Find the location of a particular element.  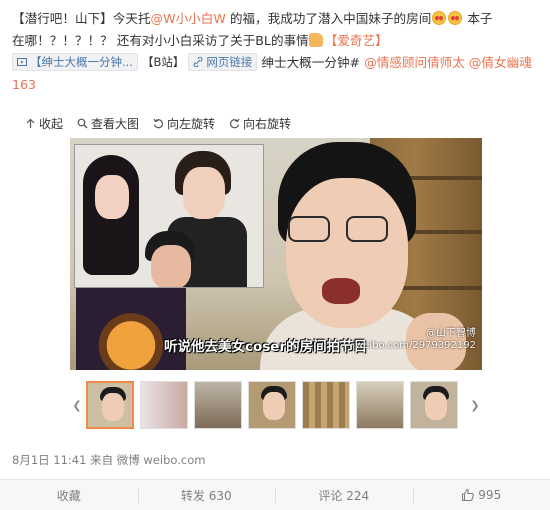

arrow-up-icon is located at coordinates (30, 123).